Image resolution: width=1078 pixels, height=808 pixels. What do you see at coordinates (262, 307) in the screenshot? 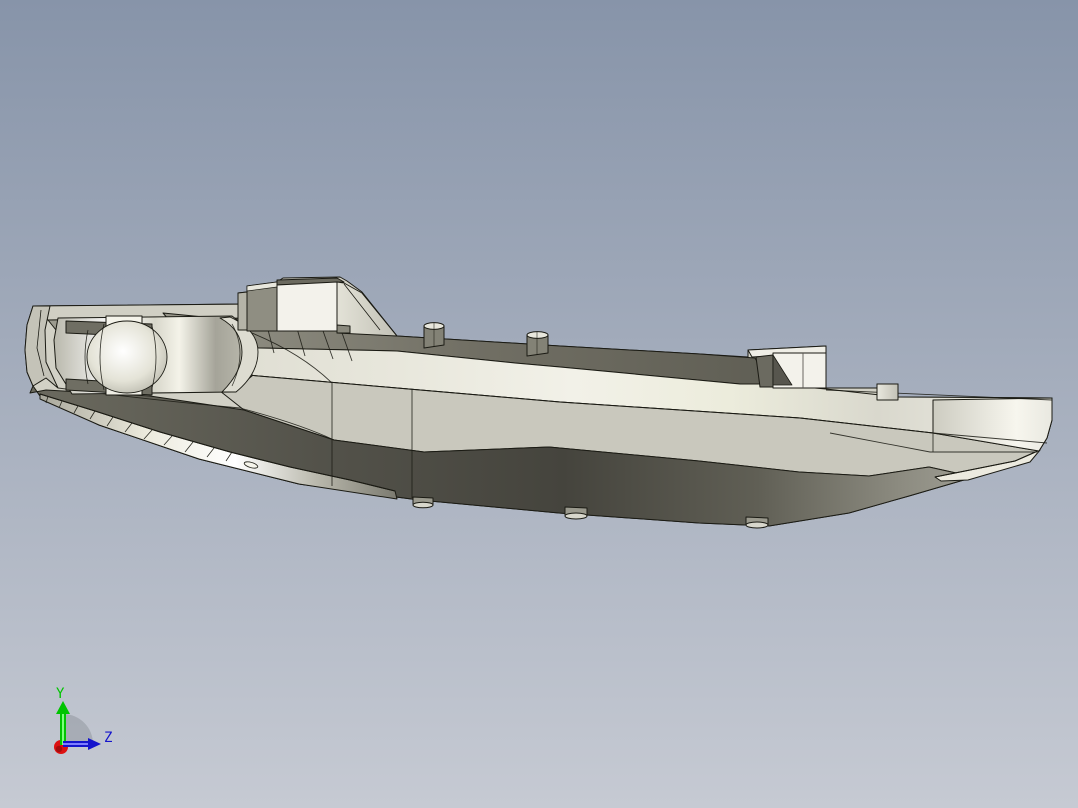
I see `fwd-box-column` at bounding box center [262, 307].